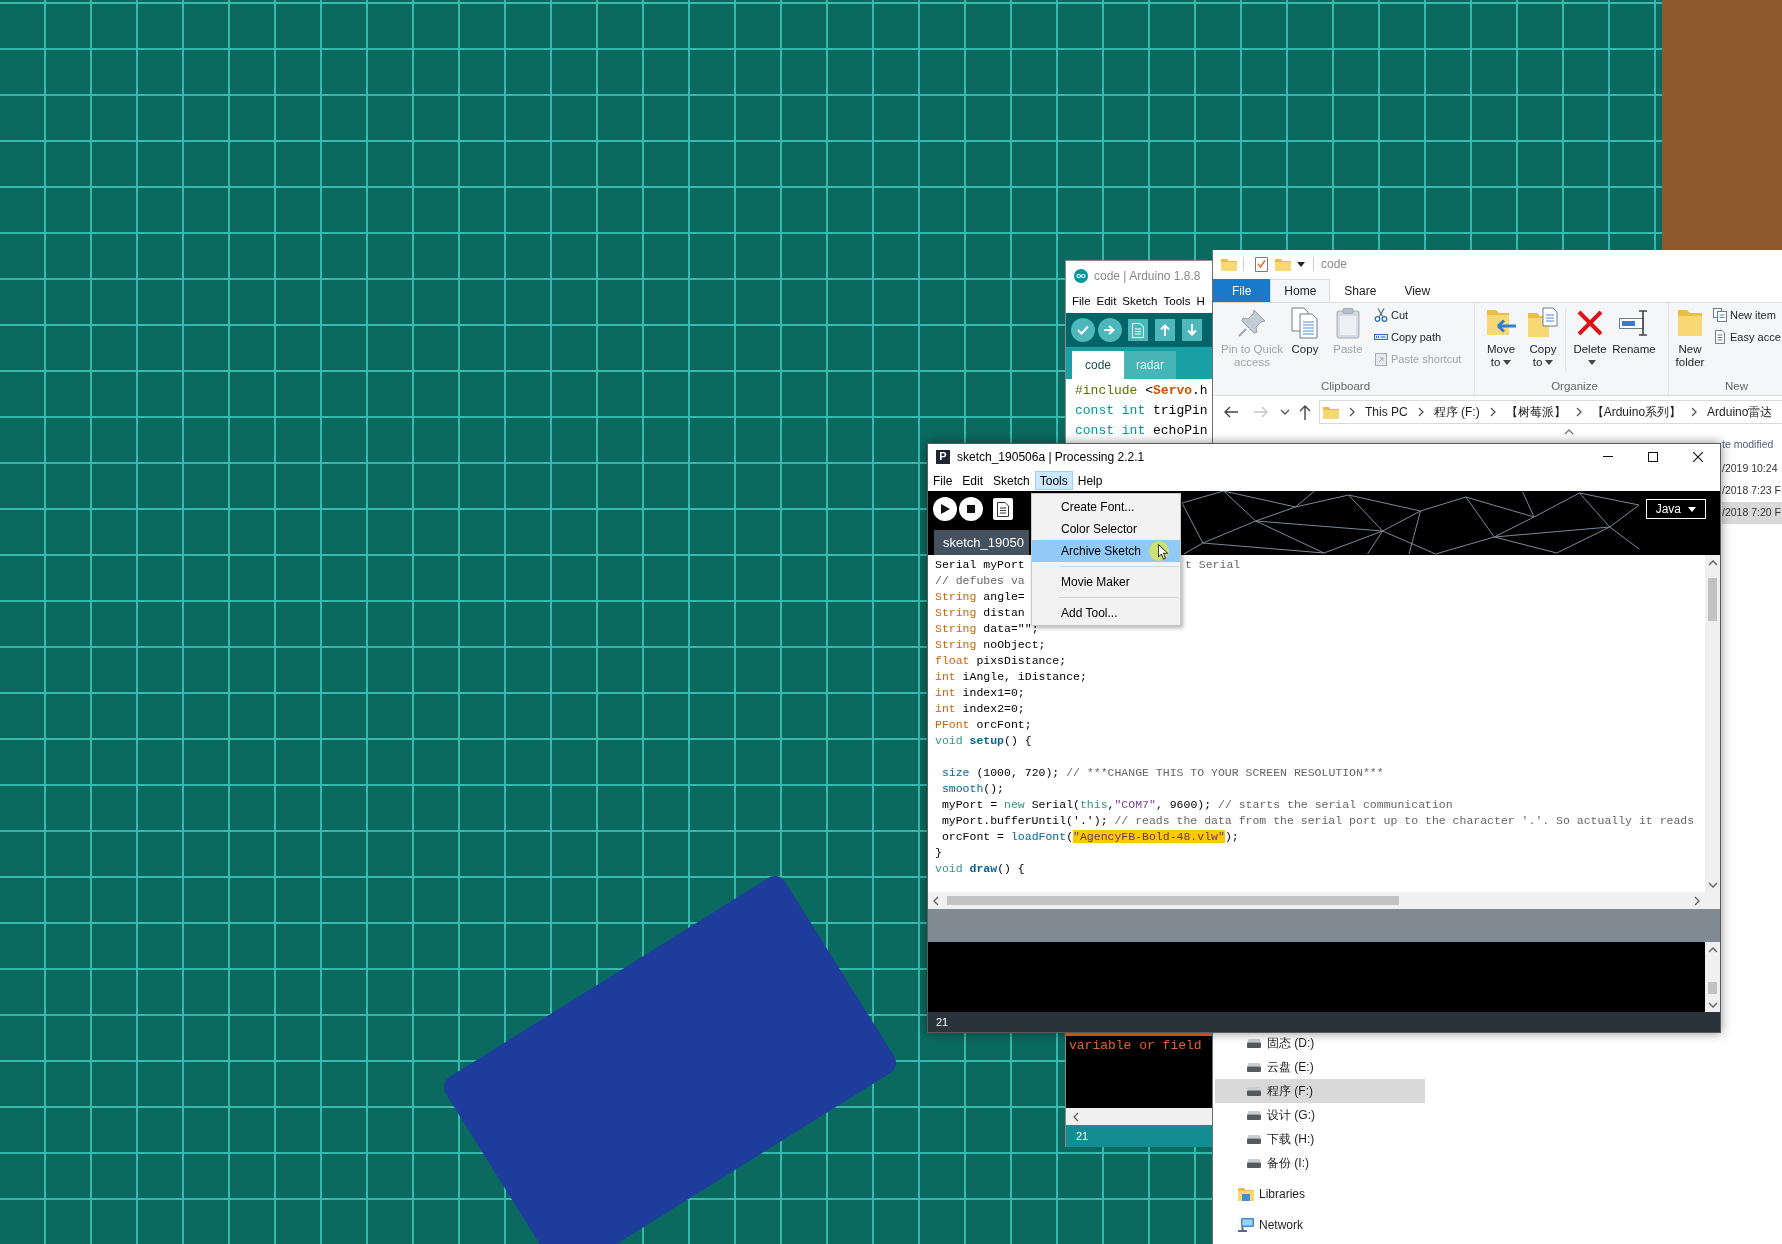 The image size is (1782, 1244). Describe the element at coordinates (1752, 469) in the screenshot. I see `file-row: /2019 10:24` at that location.